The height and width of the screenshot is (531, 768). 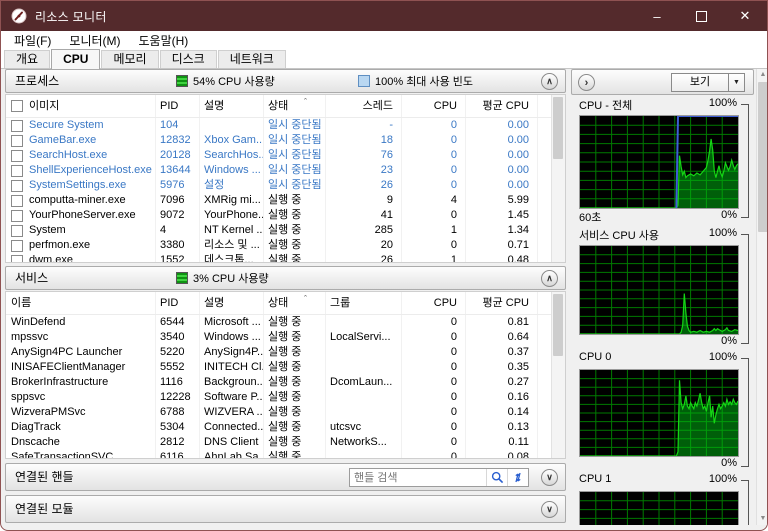 What do you see at coordinates (729, 341) in the screenshot?
I see `chart-min-label: 0%` at bounding box center [729, 341].